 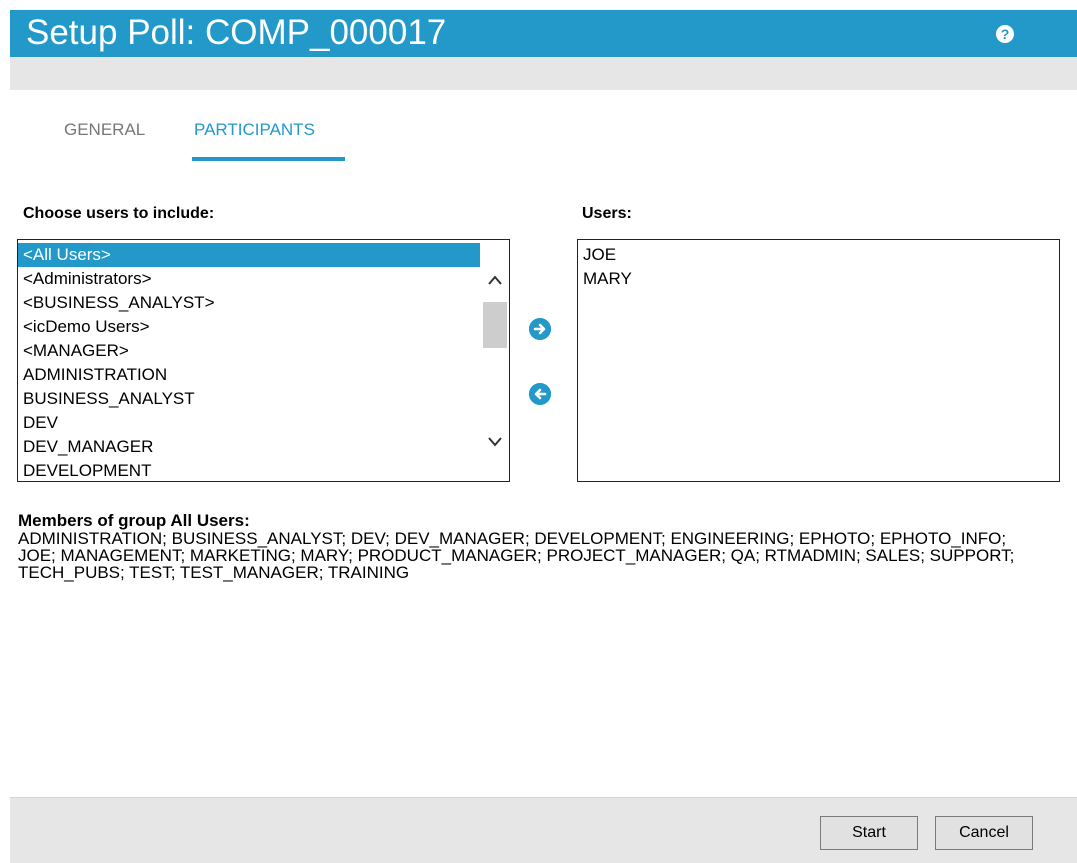 What do you see at coordinates (249, 375) in the screenshot?
I see `list-item: ADMINISTRATION` at bounding box center [249, 375].